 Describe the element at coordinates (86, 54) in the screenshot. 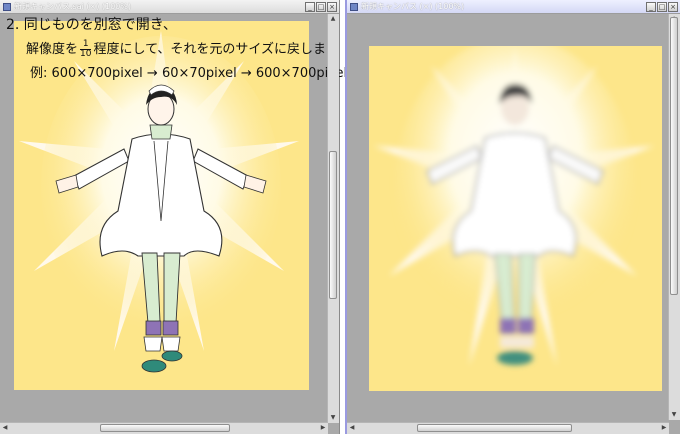

I see `fraction-denominator: 10` at that location.